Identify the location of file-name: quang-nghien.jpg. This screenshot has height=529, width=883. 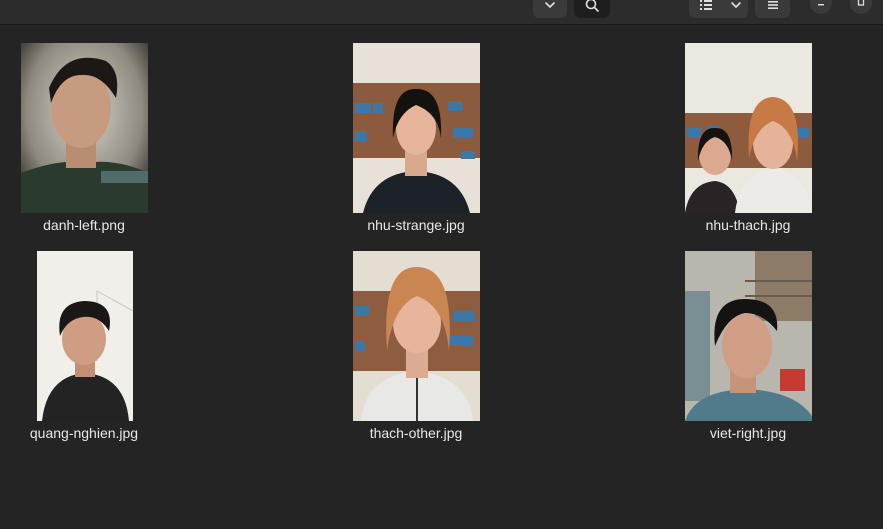
(84, 433).